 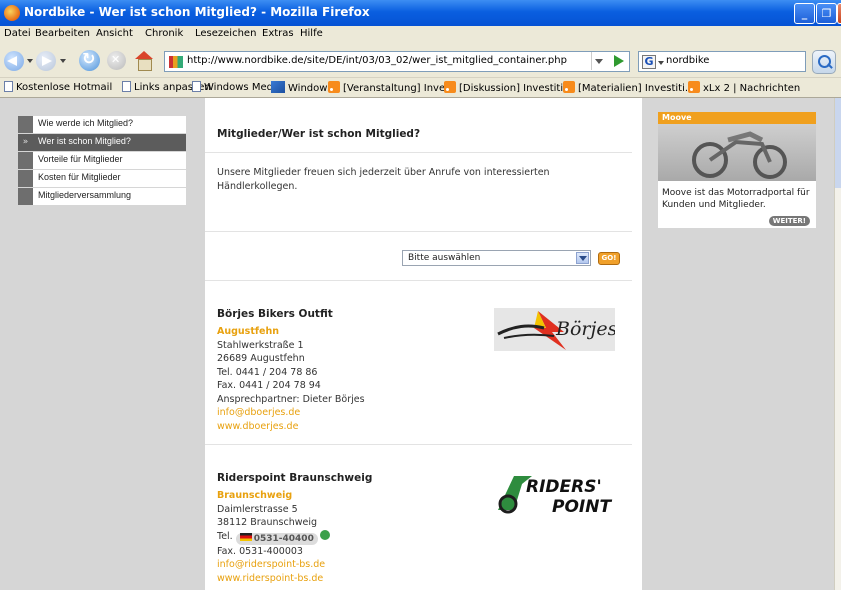 I want to click on menu-bearbeiten: Bearbeiten, so click(x=62, y=33).